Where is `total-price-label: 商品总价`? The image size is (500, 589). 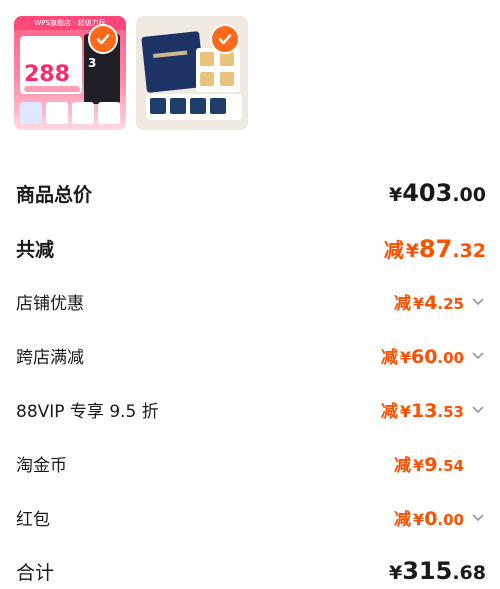
total-price-label: 商品总价 is located at coordinates (54, 194).